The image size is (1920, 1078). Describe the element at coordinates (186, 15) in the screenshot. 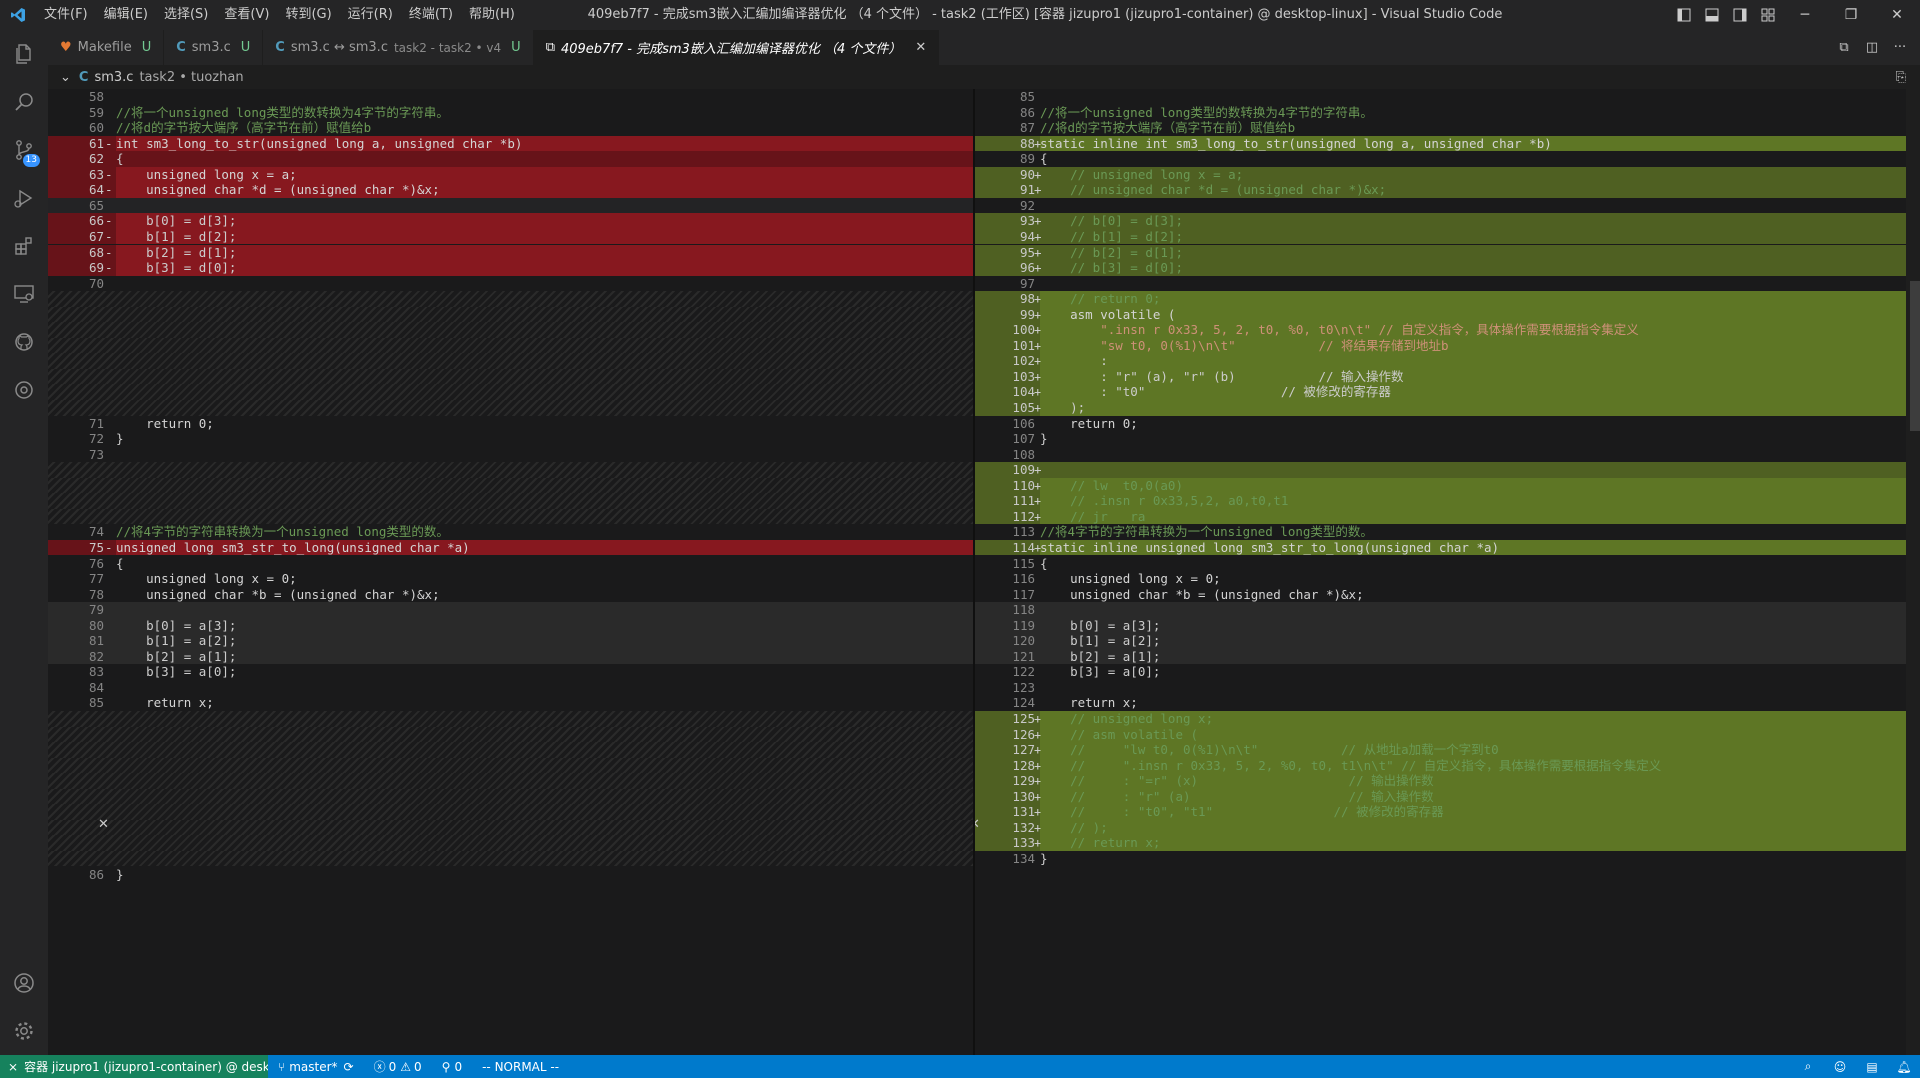

I see `menu-selection: 选择(S)` at that location.